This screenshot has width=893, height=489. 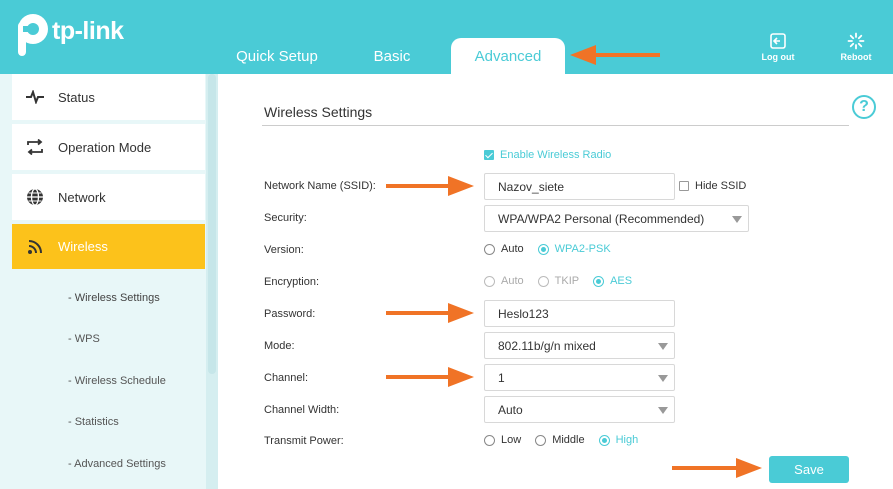 What do you see at coordinates (627, 440) in the screenshot?
I see `radio-label: High` at bounding box center [627, 440].